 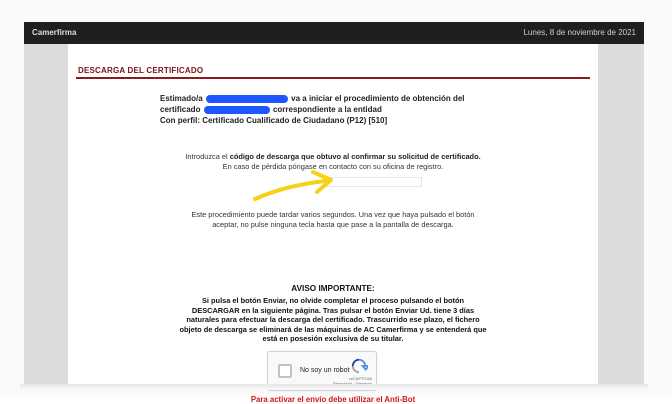 I want to click on page-shadow, so click(x=334, y=387).